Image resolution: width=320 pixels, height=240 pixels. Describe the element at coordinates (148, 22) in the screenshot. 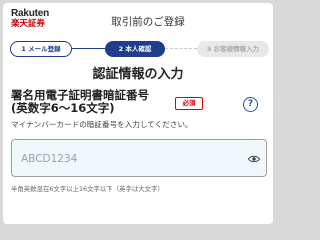

I see `header-title: 取引前のご登録` at that location.